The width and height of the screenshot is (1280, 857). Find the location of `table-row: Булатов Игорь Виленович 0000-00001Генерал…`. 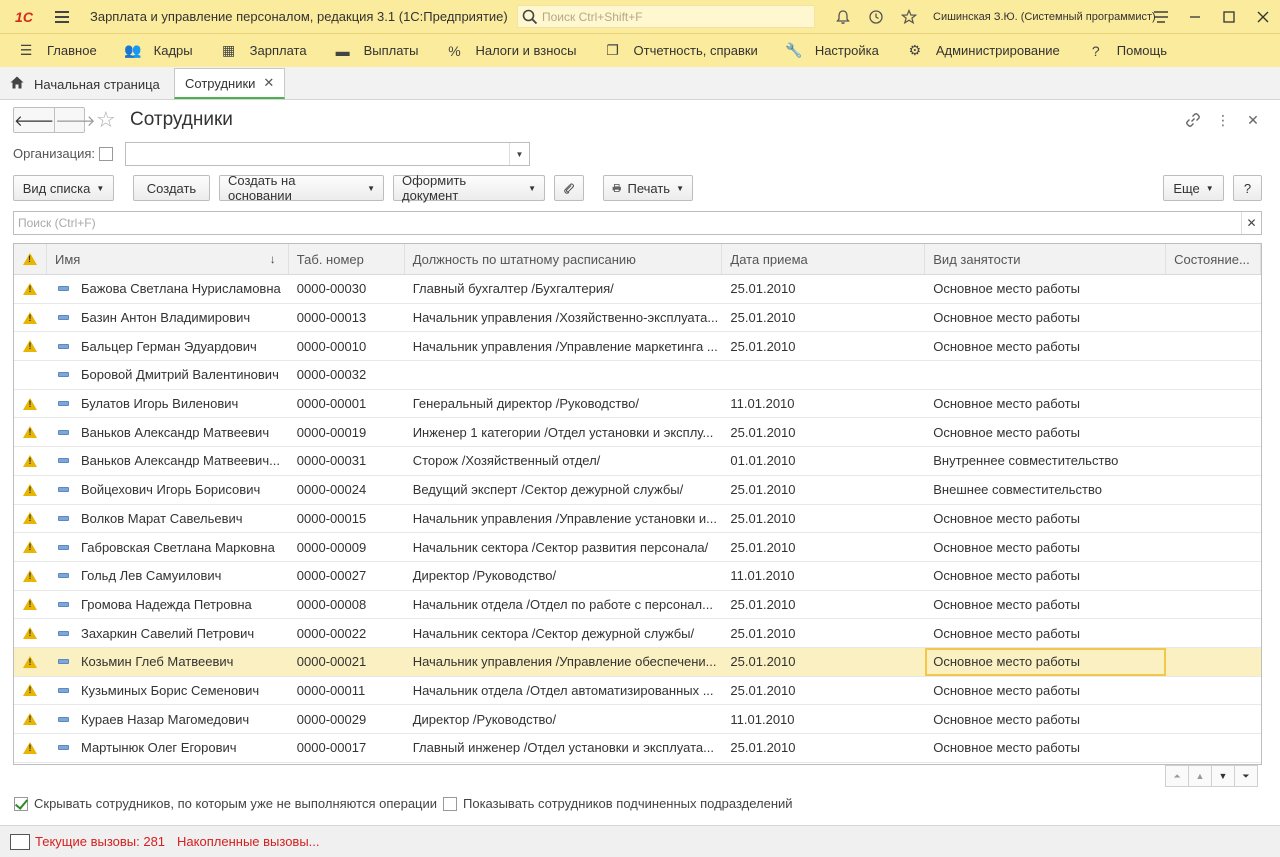

table-row: Булатов Игорь Виленович 0000-00001Генерал… is located at coordinates (637, 404).